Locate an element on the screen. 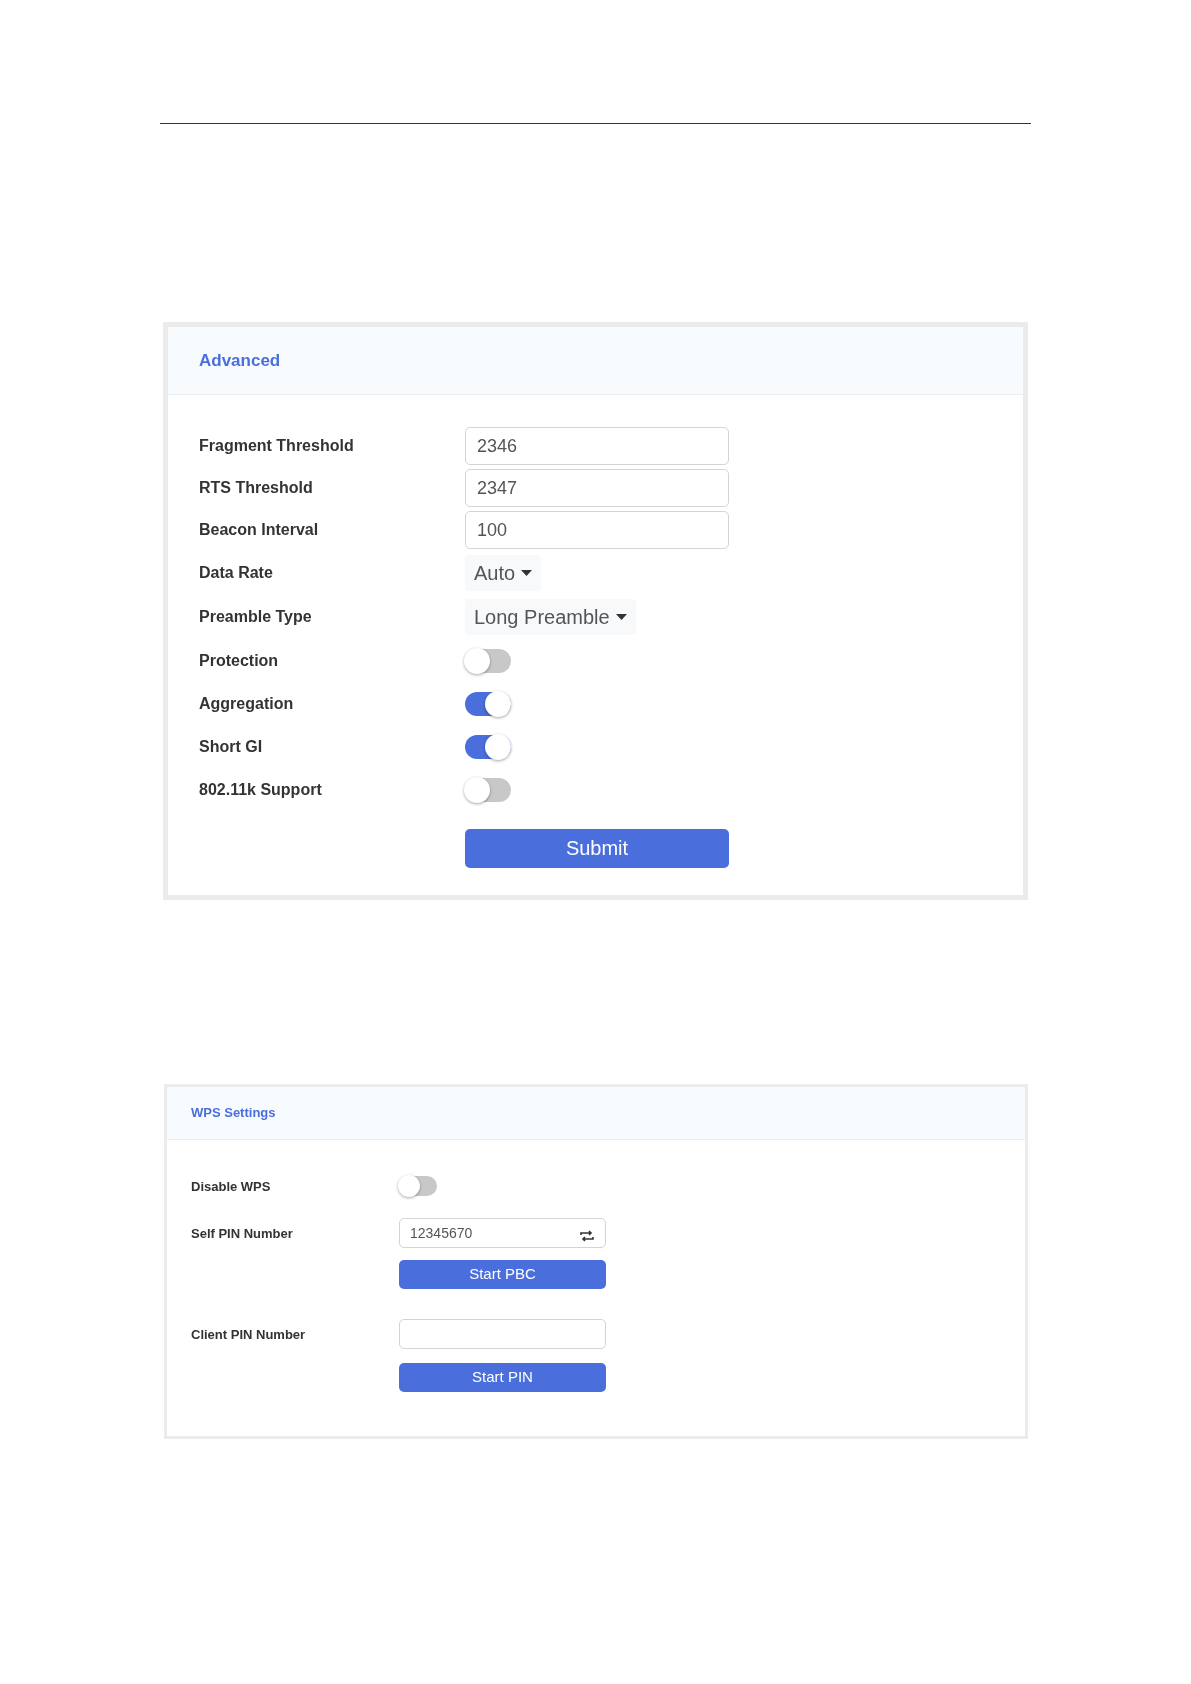  field-label: Aggregation is located at coordinates (246, 703).